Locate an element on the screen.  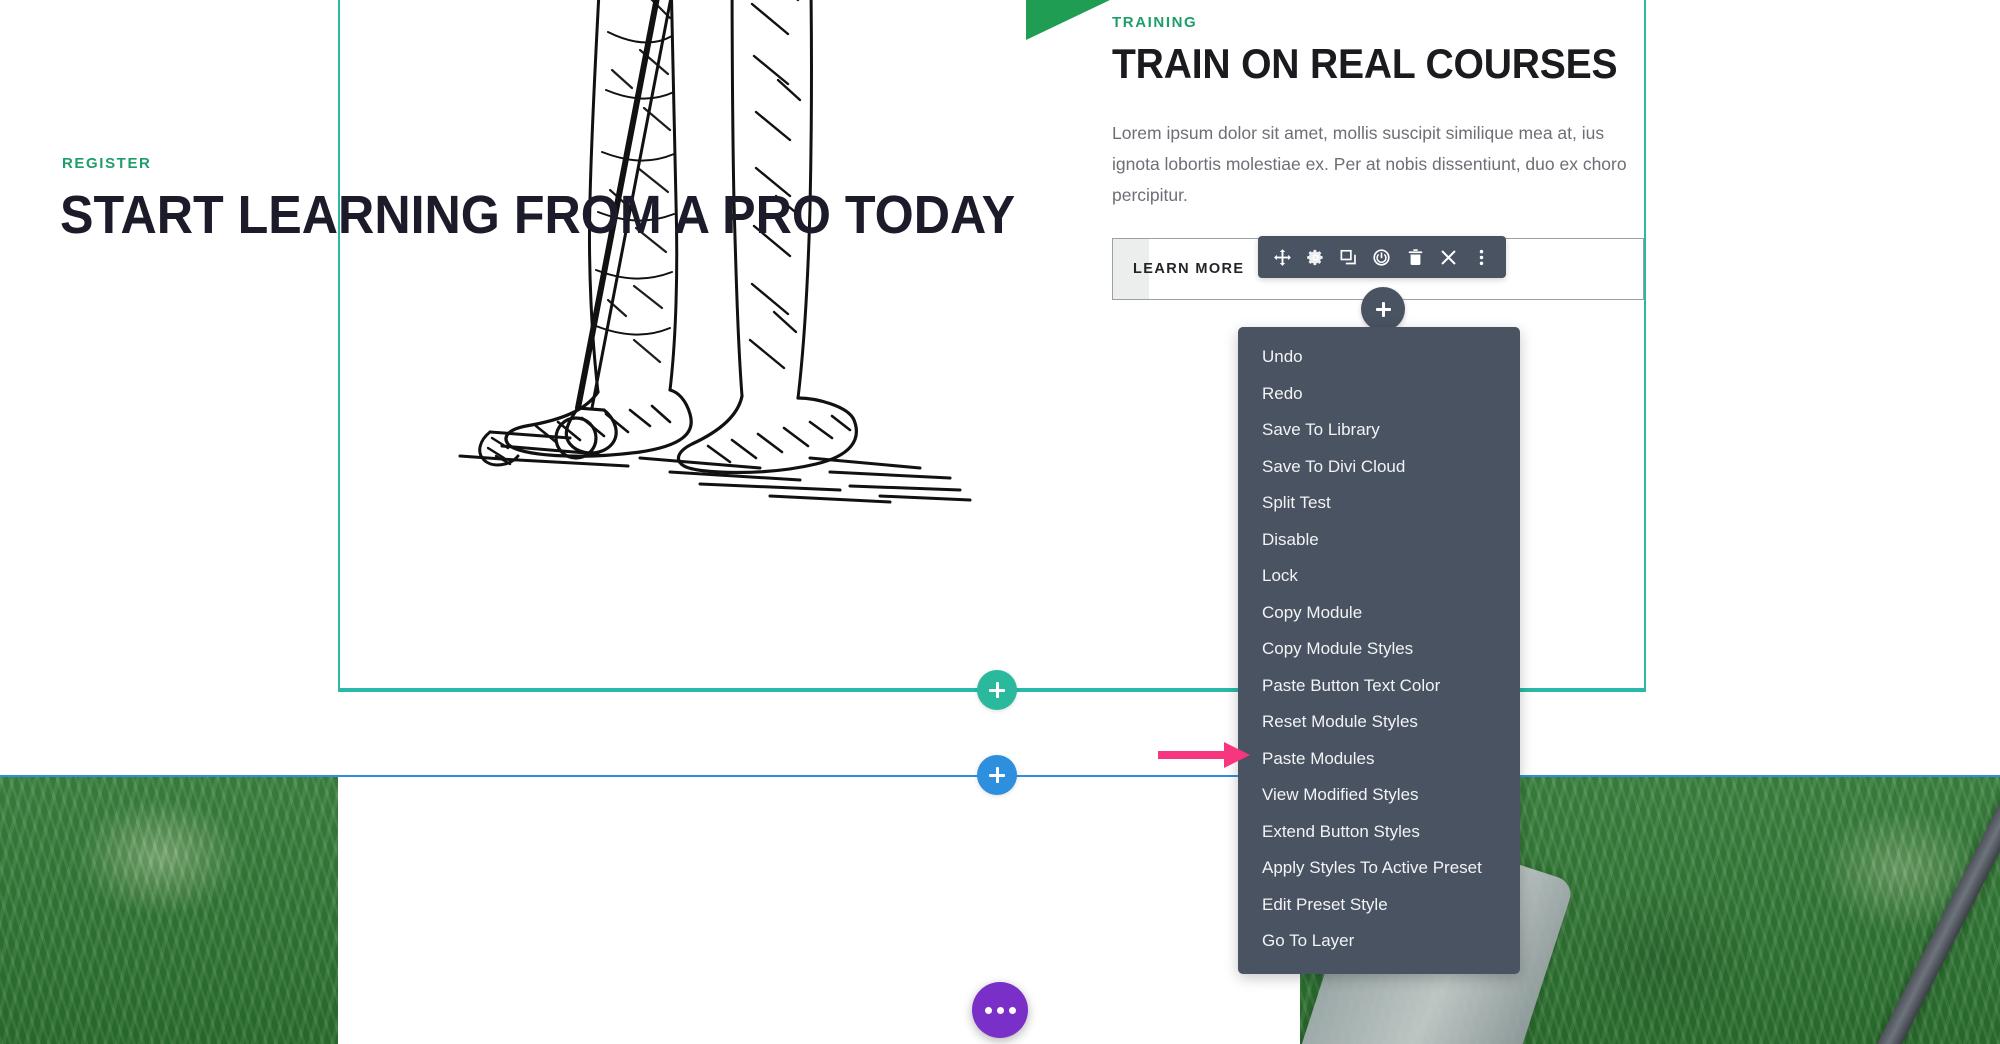
context-menu-item-copy-module: Copy Module is located at coordinates (1379, 613).